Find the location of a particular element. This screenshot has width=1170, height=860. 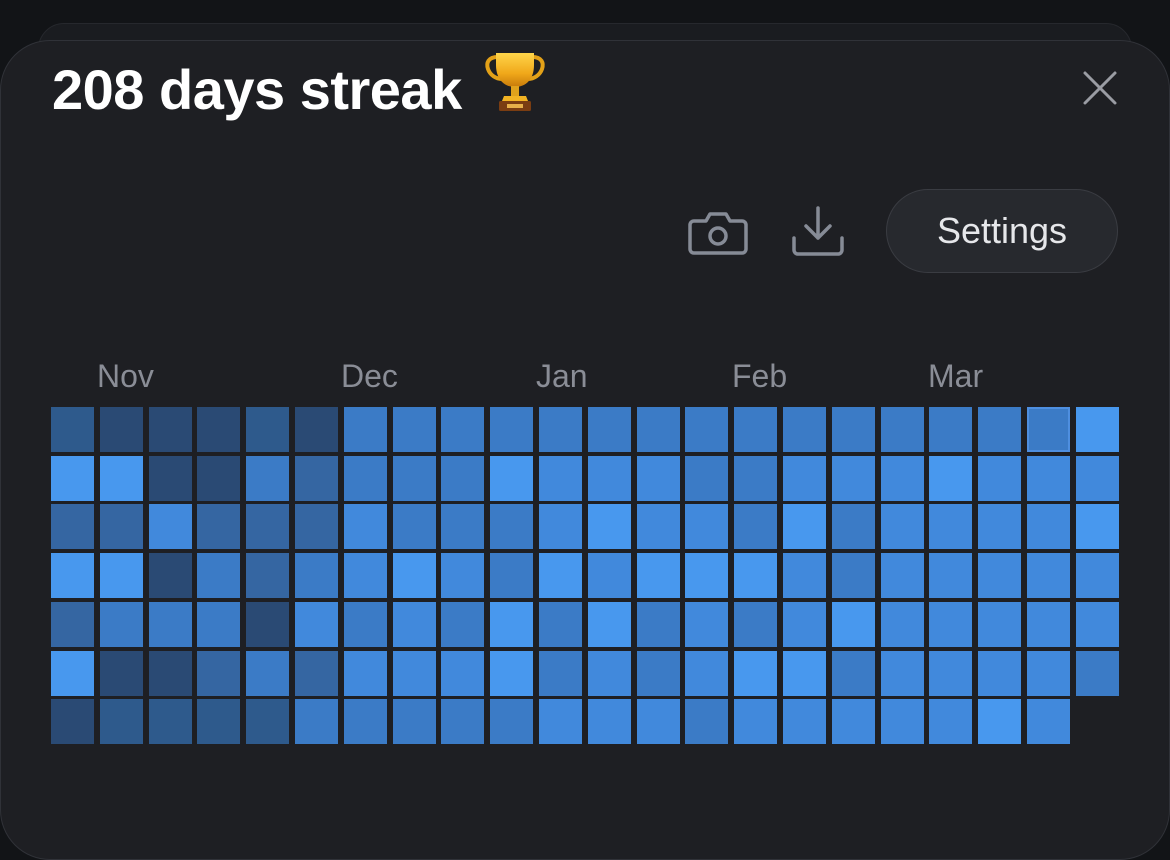

day-cell-today is located at coordinates (1048, 429).